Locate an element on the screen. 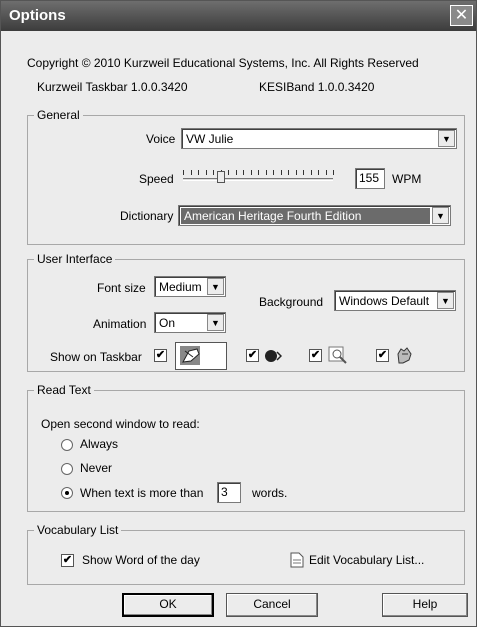  radio-never is located at coordinates (67, 469).